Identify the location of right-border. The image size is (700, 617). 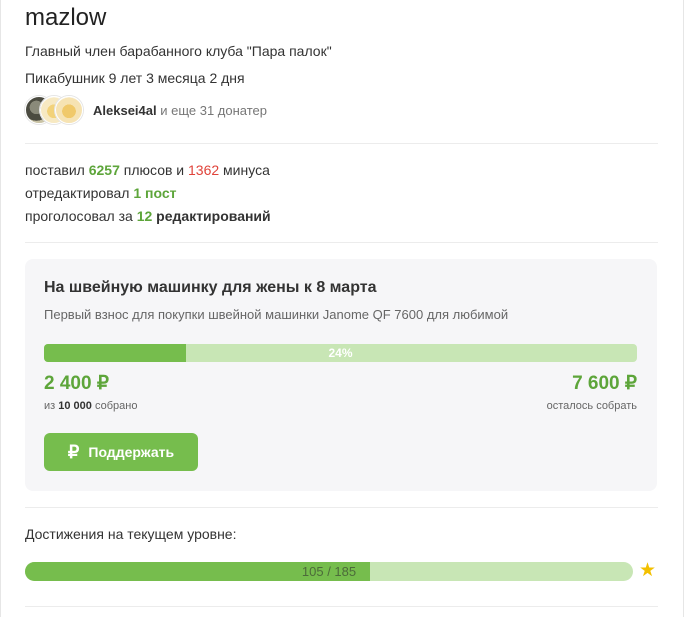
(683, 308).